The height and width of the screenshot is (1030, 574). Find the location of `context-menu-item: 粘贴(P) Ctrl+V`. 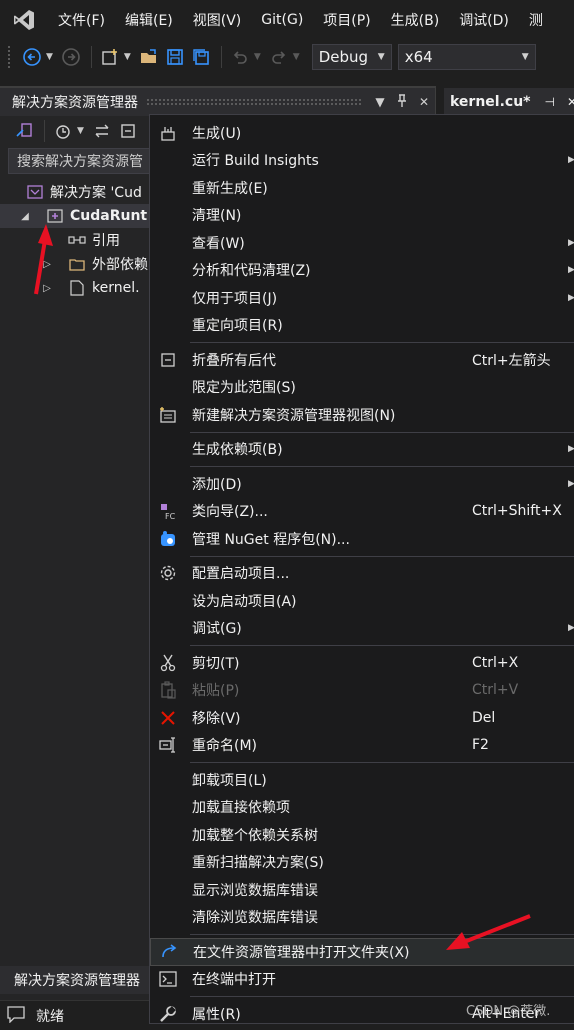

context-menu-item: 粘贴(P) Ctrl+V is located at coordinates (362, 691).